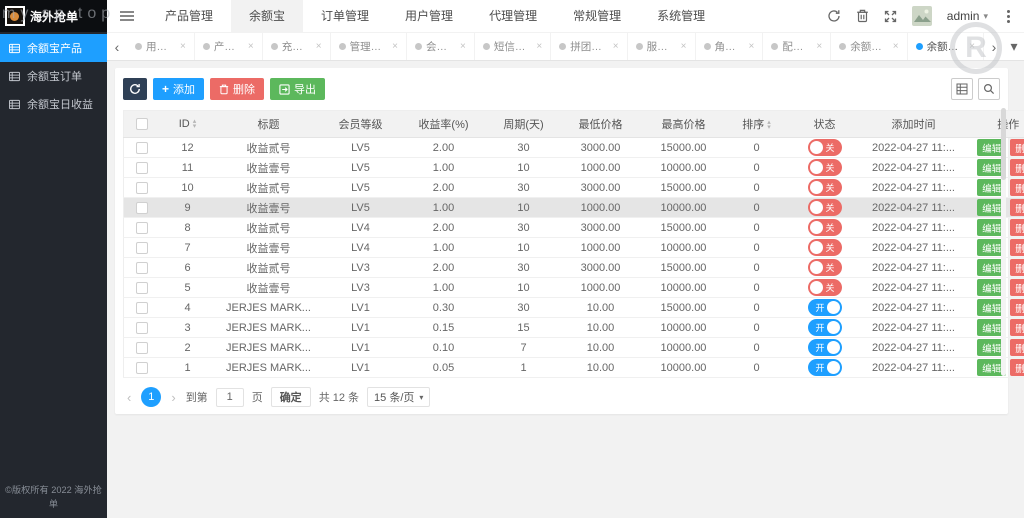  Describe the element at coordinates (237, 89) in the screenshot. I see `delete-button: 删除` at that location.